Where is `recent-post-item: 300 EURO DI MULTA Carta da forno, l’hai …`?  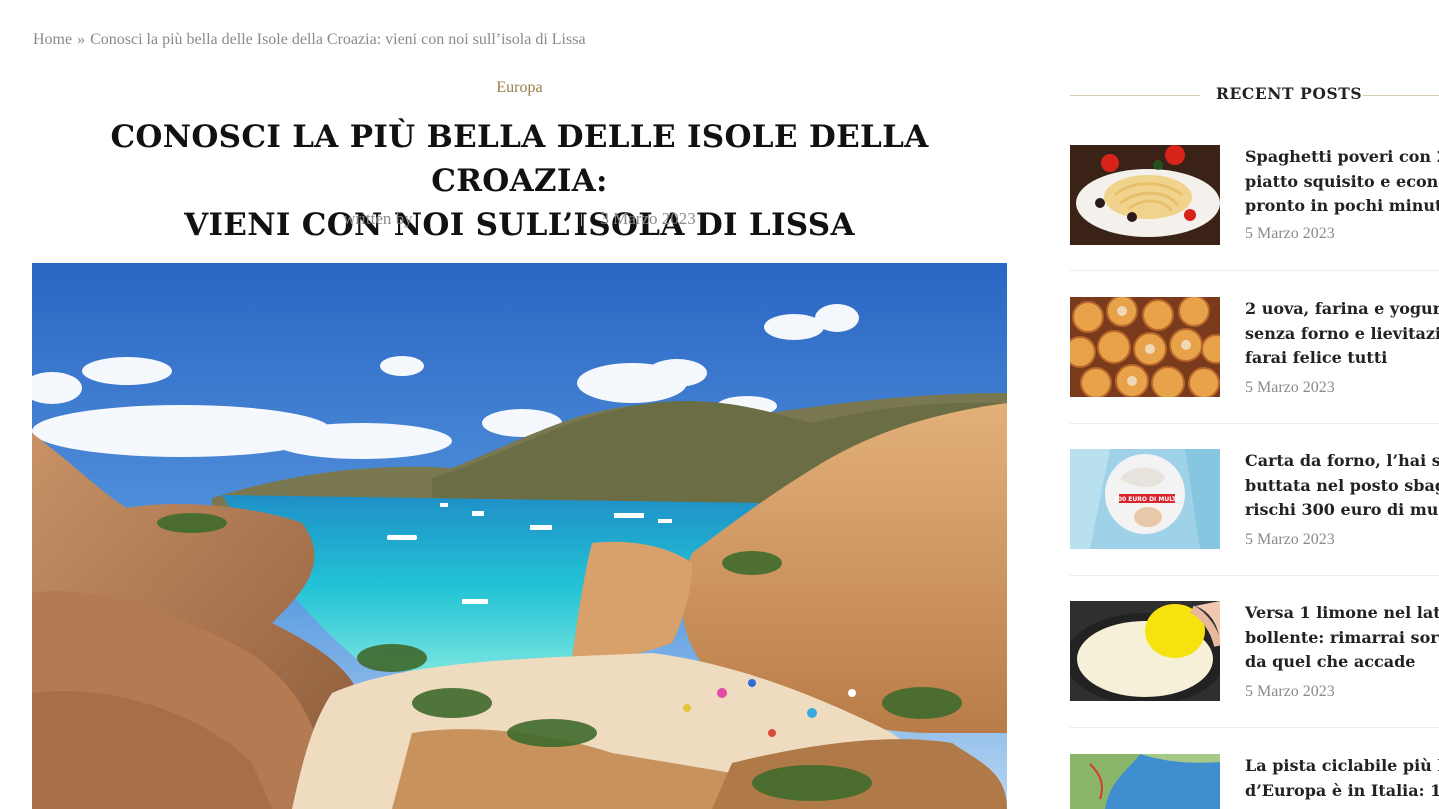 recent-post-item: 300 EURO DI MULTA Carta da forno, l’hai … is located at coordinates (1254, 499).